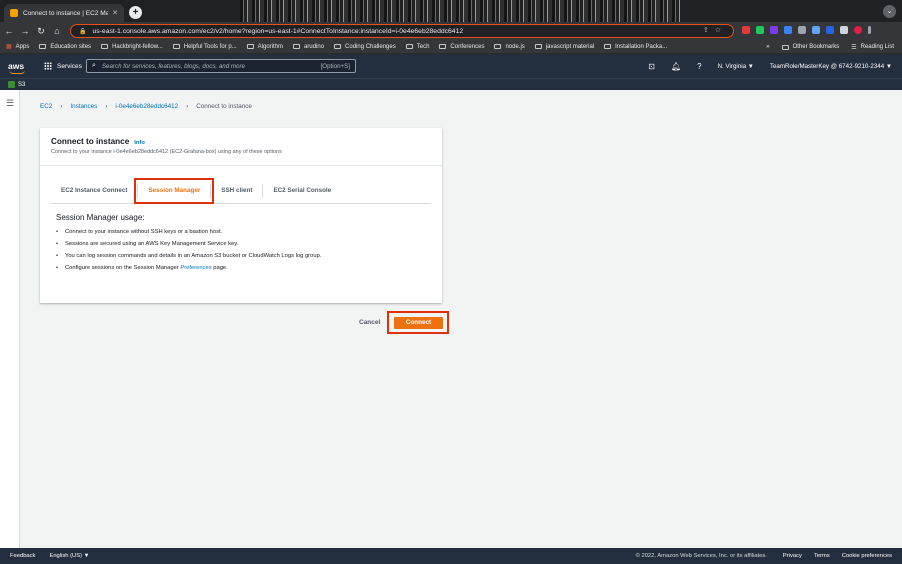  What do you see at coordinates (264, 47) in the screenshot?
I see `bookmark-folder: Algorithm` at bounding box center [264, 47].